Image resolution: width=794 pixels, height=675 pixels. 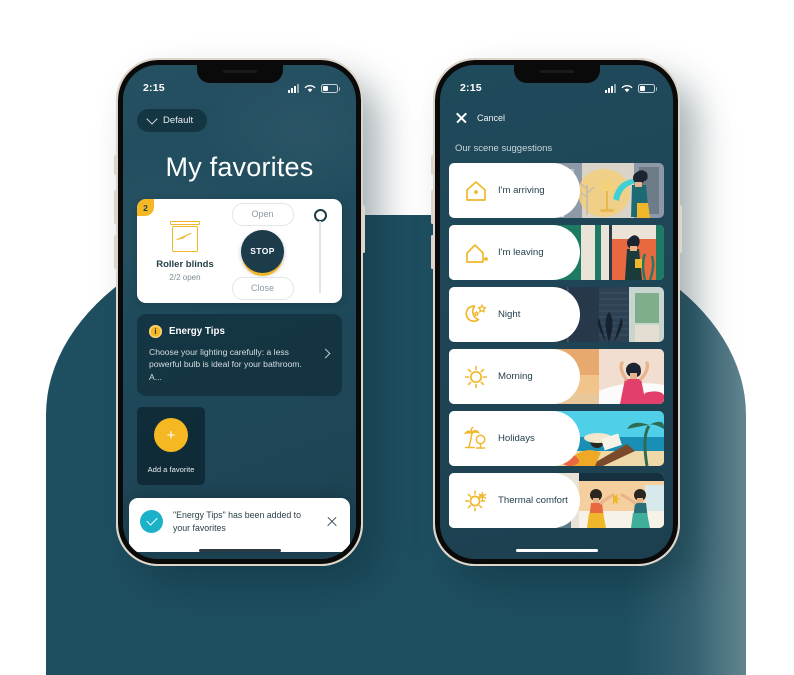 I want to click on info-coin-icon: i, so click(x=155, y=331).